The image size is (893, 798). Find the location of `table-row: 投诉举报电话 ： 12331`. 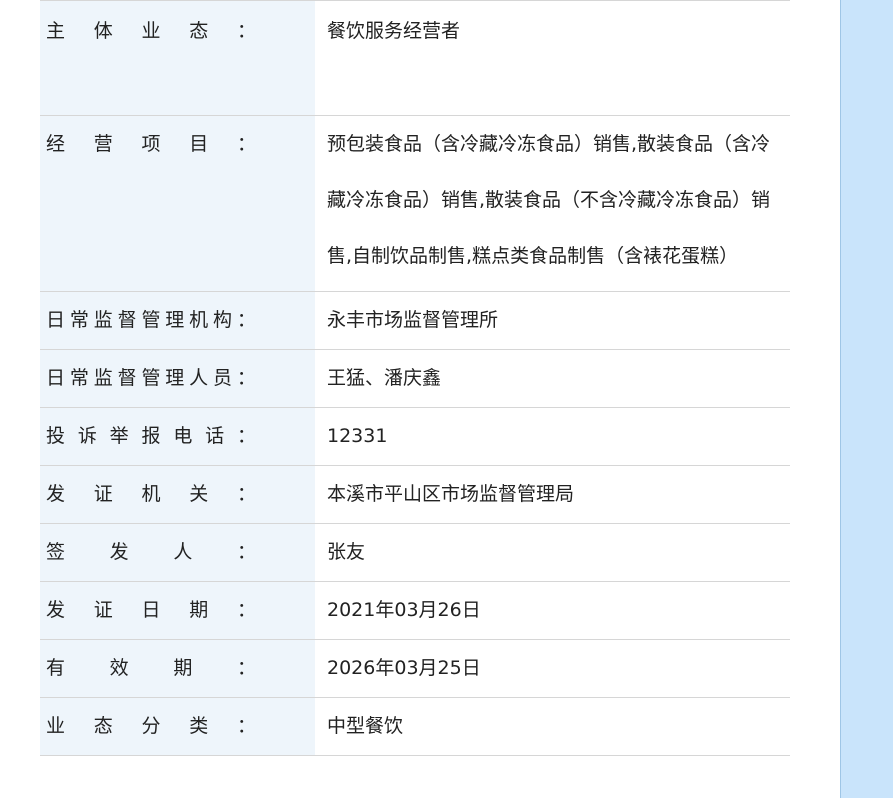

table-row: 投诉举报电话 ： 12331 is located at coordinates (415, 436).